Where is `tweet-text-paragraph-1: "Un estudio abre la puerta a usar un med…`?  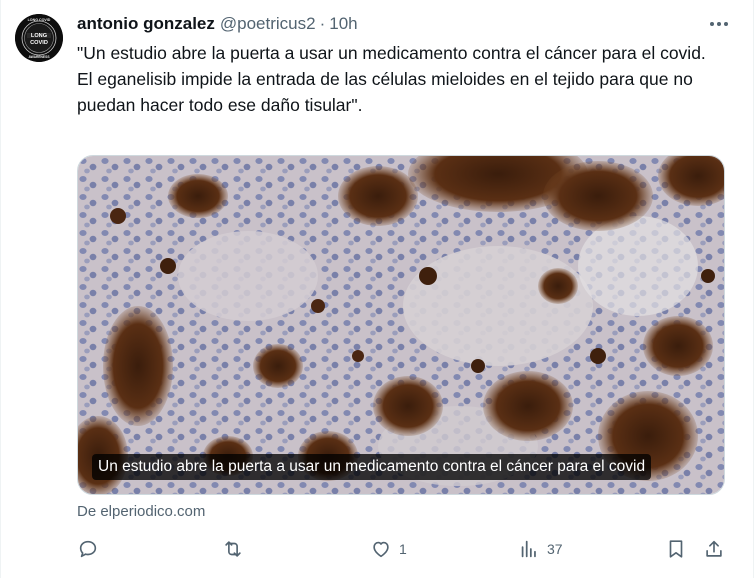 tweet-text-paragraph-1: "Un estudio abre la puerta a usar un med… is located at coordinates (391, 53).